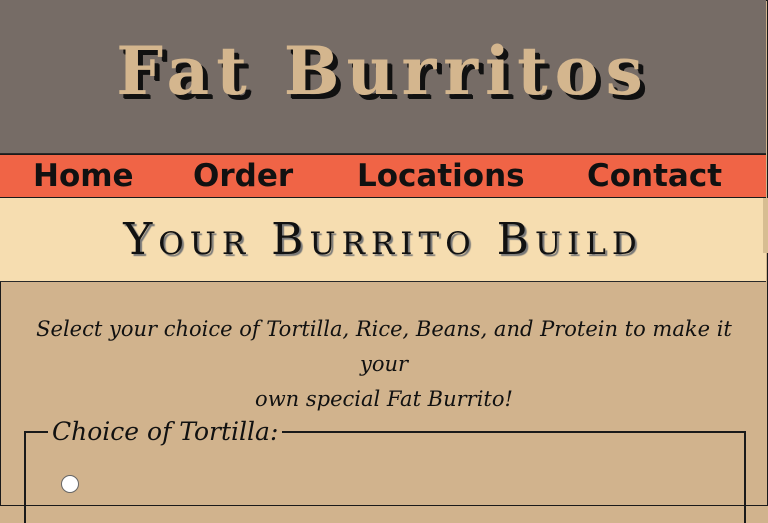  What do you see at coordinates (654, 176) in the screenshot?
I see `nav-contact-link: Contact` at bounding box center [654, 176].